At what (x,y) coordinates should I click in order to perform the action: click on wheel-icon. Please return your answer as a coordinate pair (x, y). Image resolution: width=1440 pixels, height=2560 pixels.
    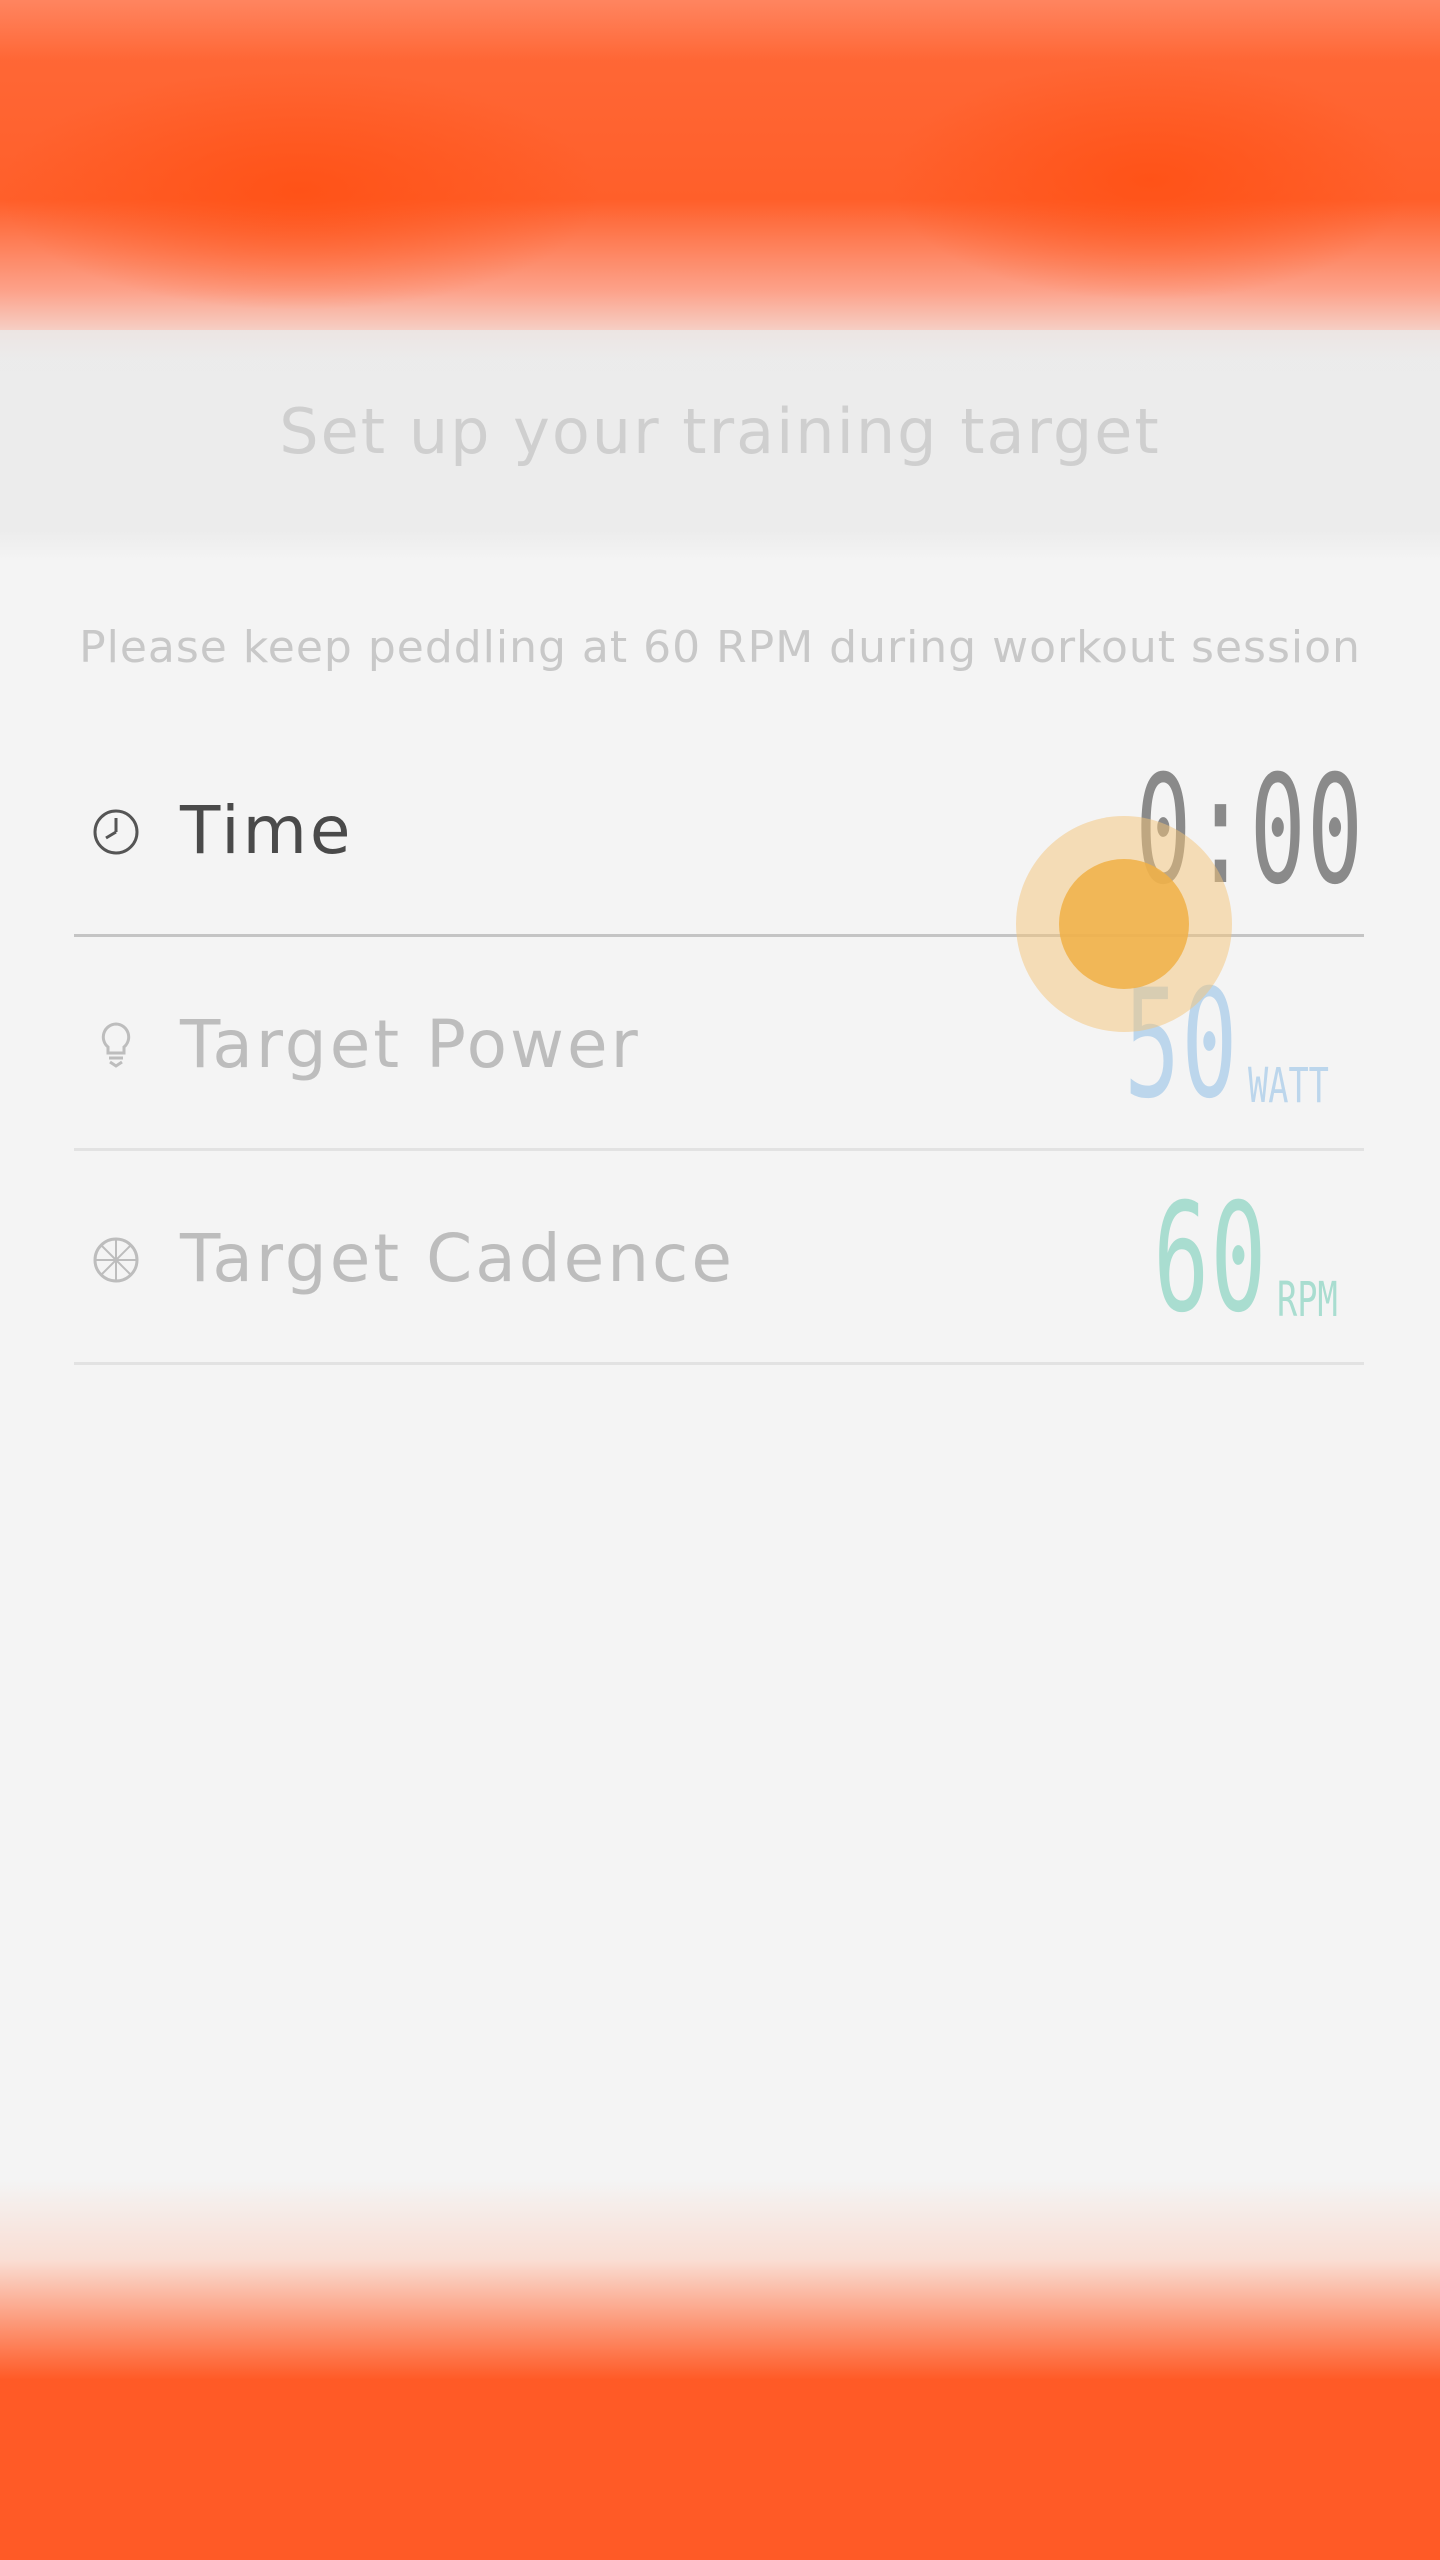
    Looking at the image, I should click on (116, 1260).